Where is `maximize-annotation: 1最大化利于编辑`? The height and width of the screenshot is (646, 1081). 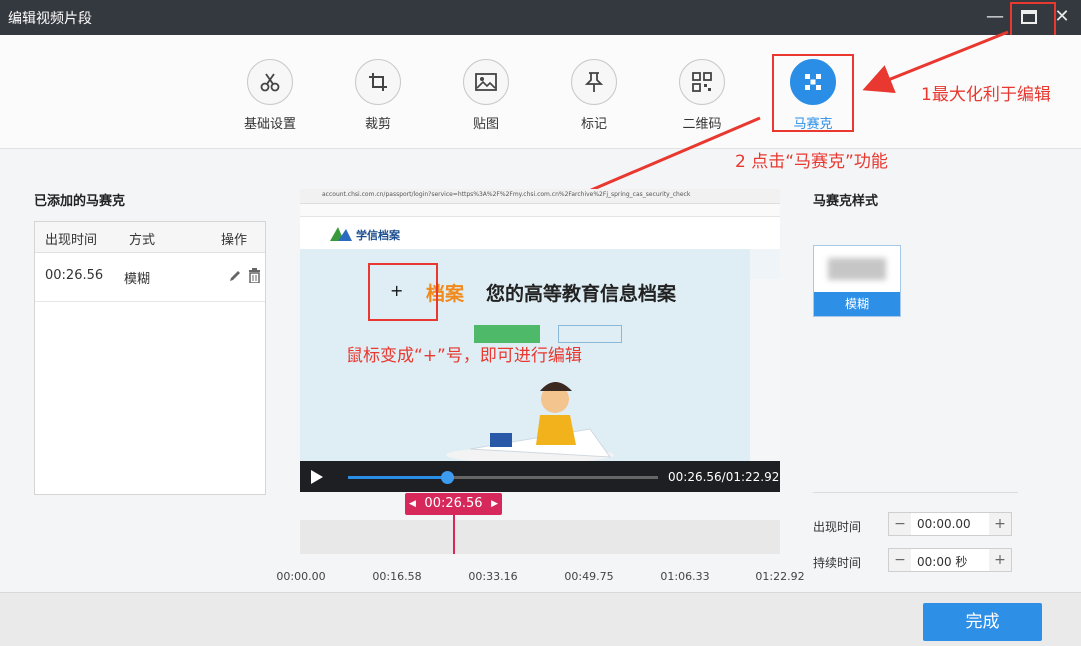 maximize-annotation: 1最大化利于编辑 is located at coordinates (986, 95).